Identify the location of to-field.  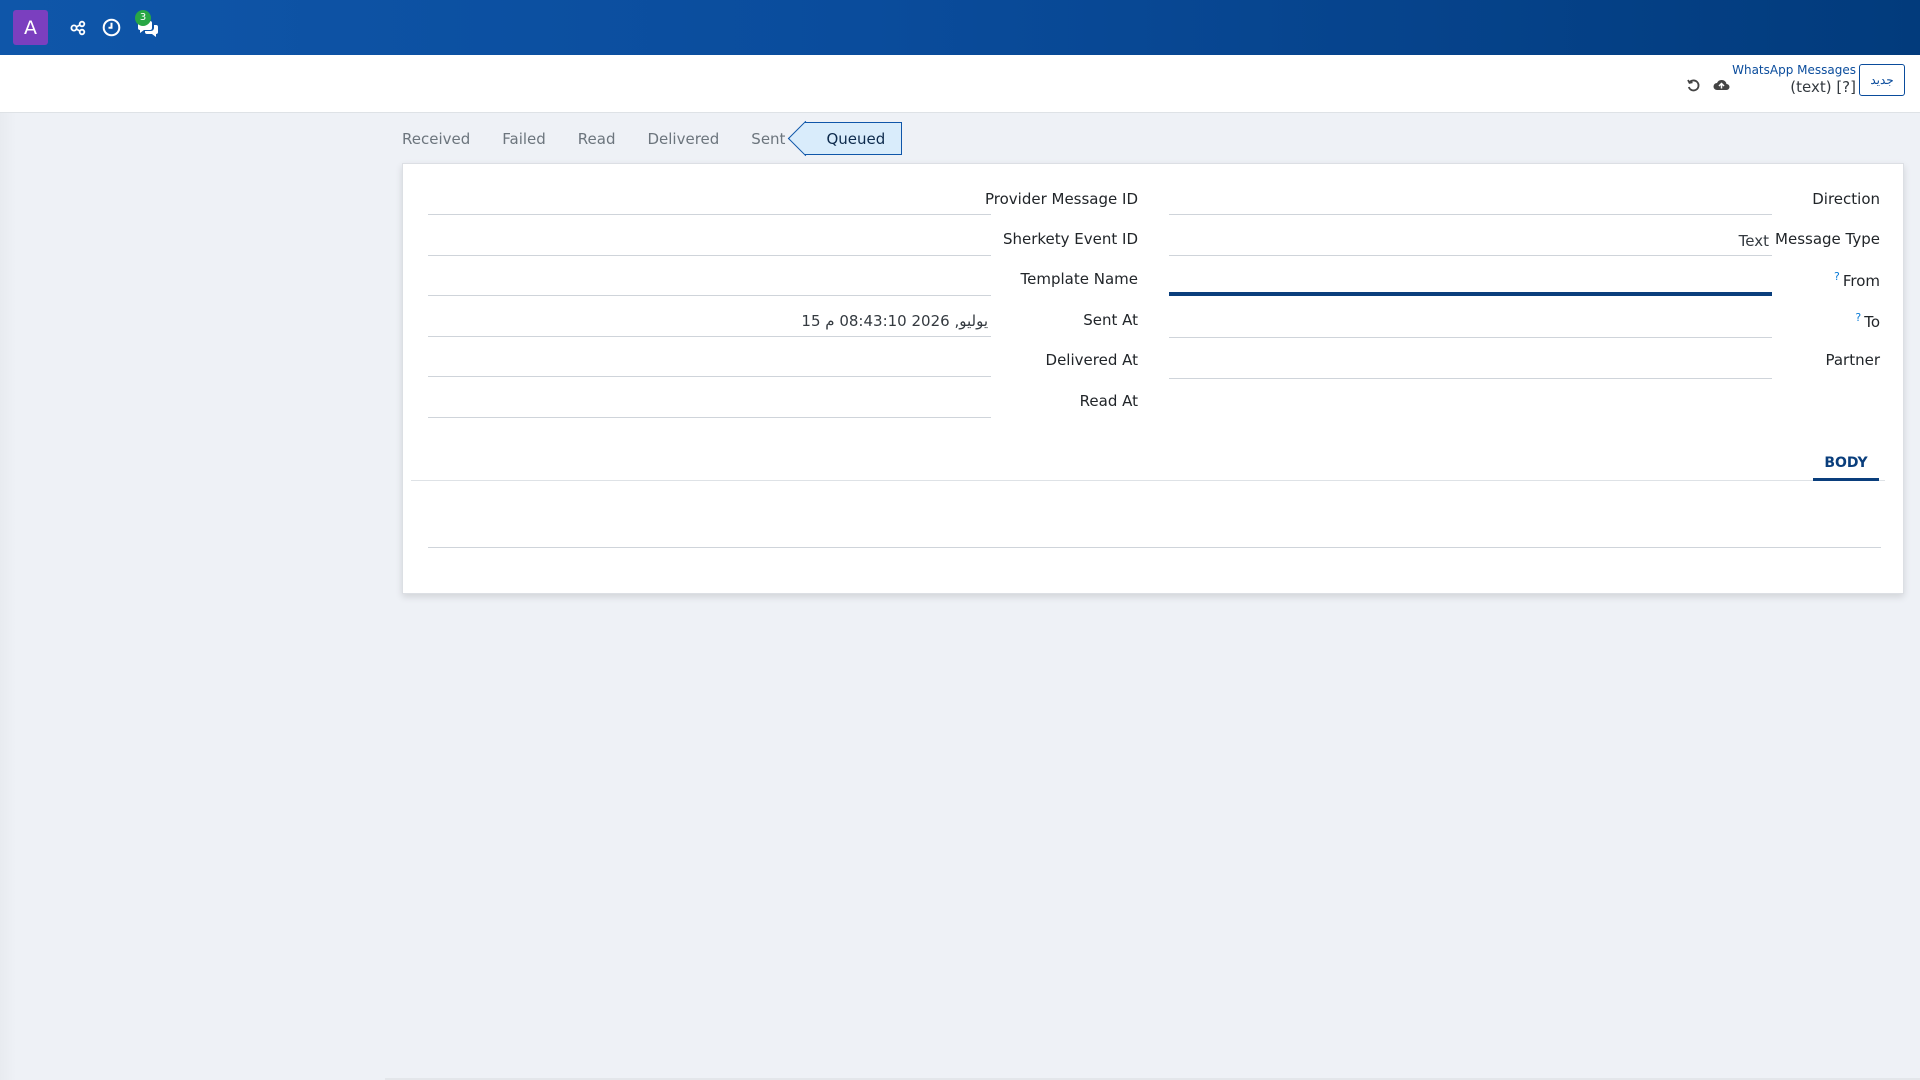
(1470, 337).